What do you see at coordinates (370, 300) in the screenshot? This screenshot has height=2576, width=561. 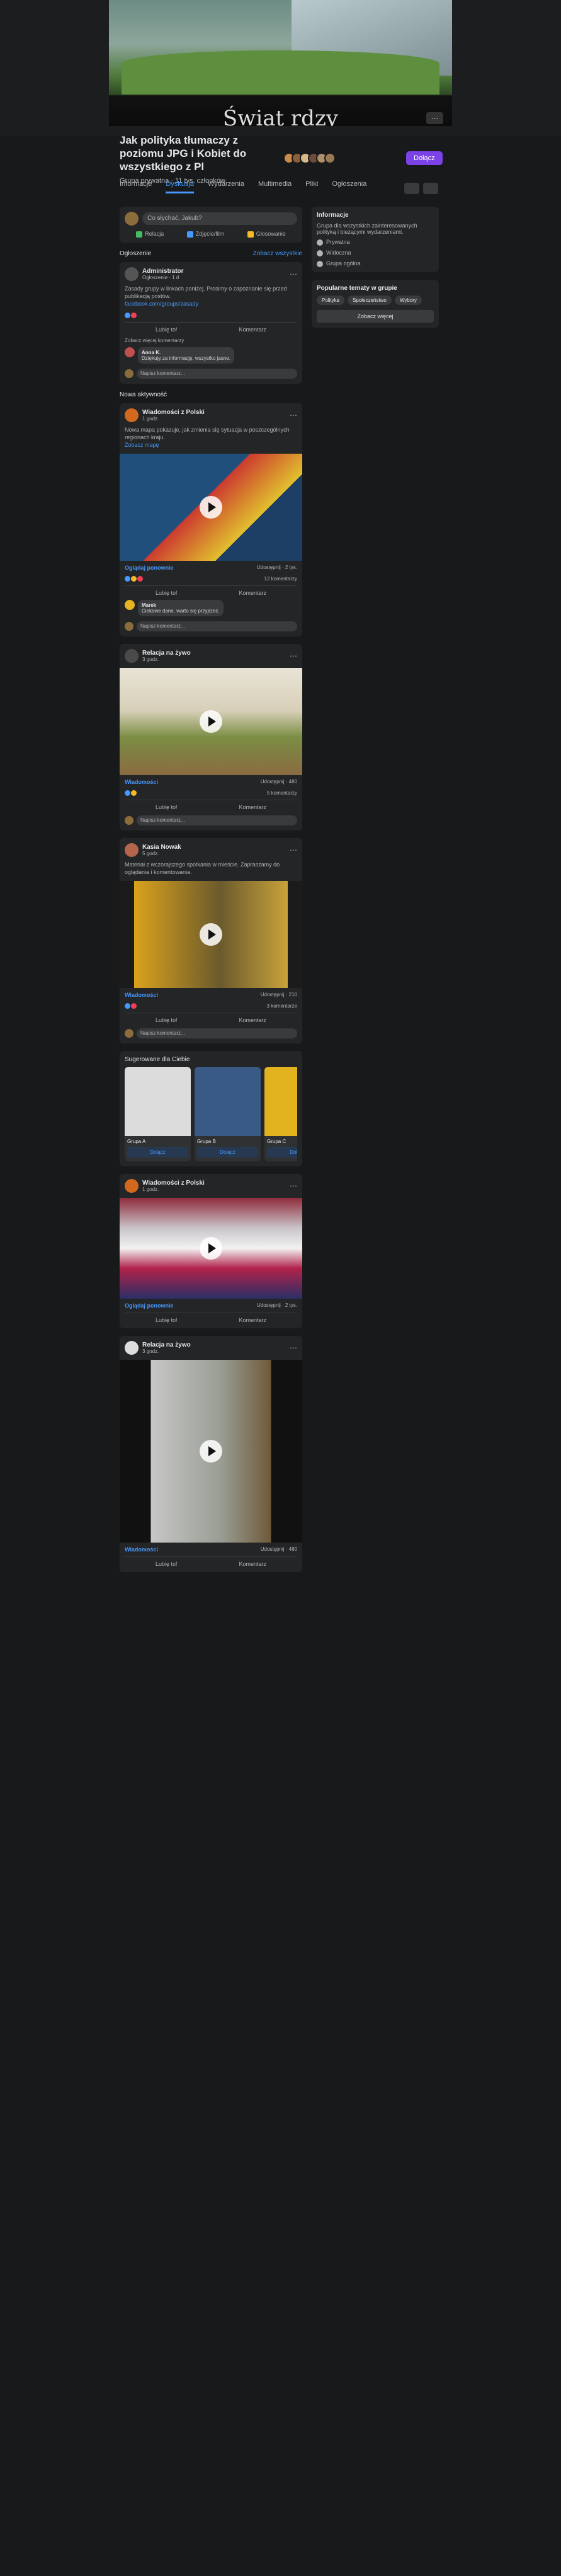 I see `topic-chip: Społeczeństwo` at bounding box center [370, 300].